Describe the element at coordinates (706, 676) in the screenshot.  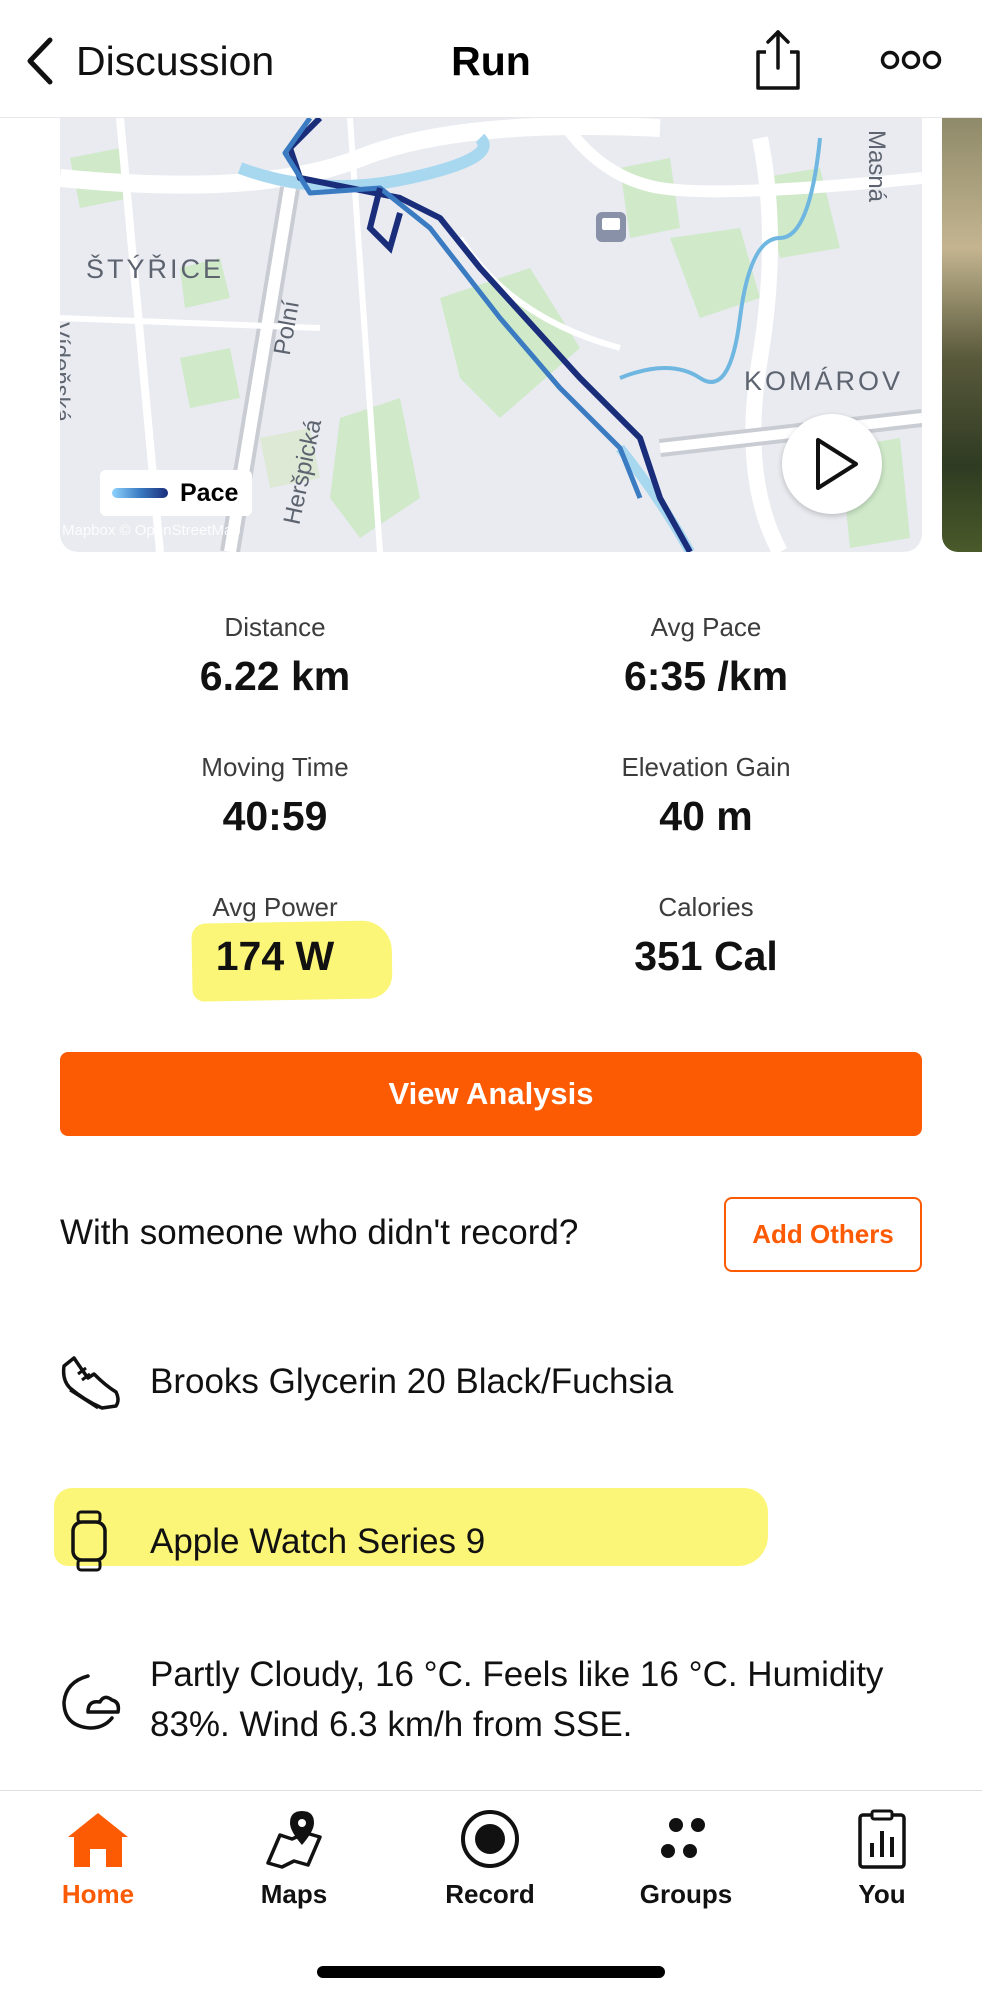
I see `stat-value: 6:35 /km` at that location.